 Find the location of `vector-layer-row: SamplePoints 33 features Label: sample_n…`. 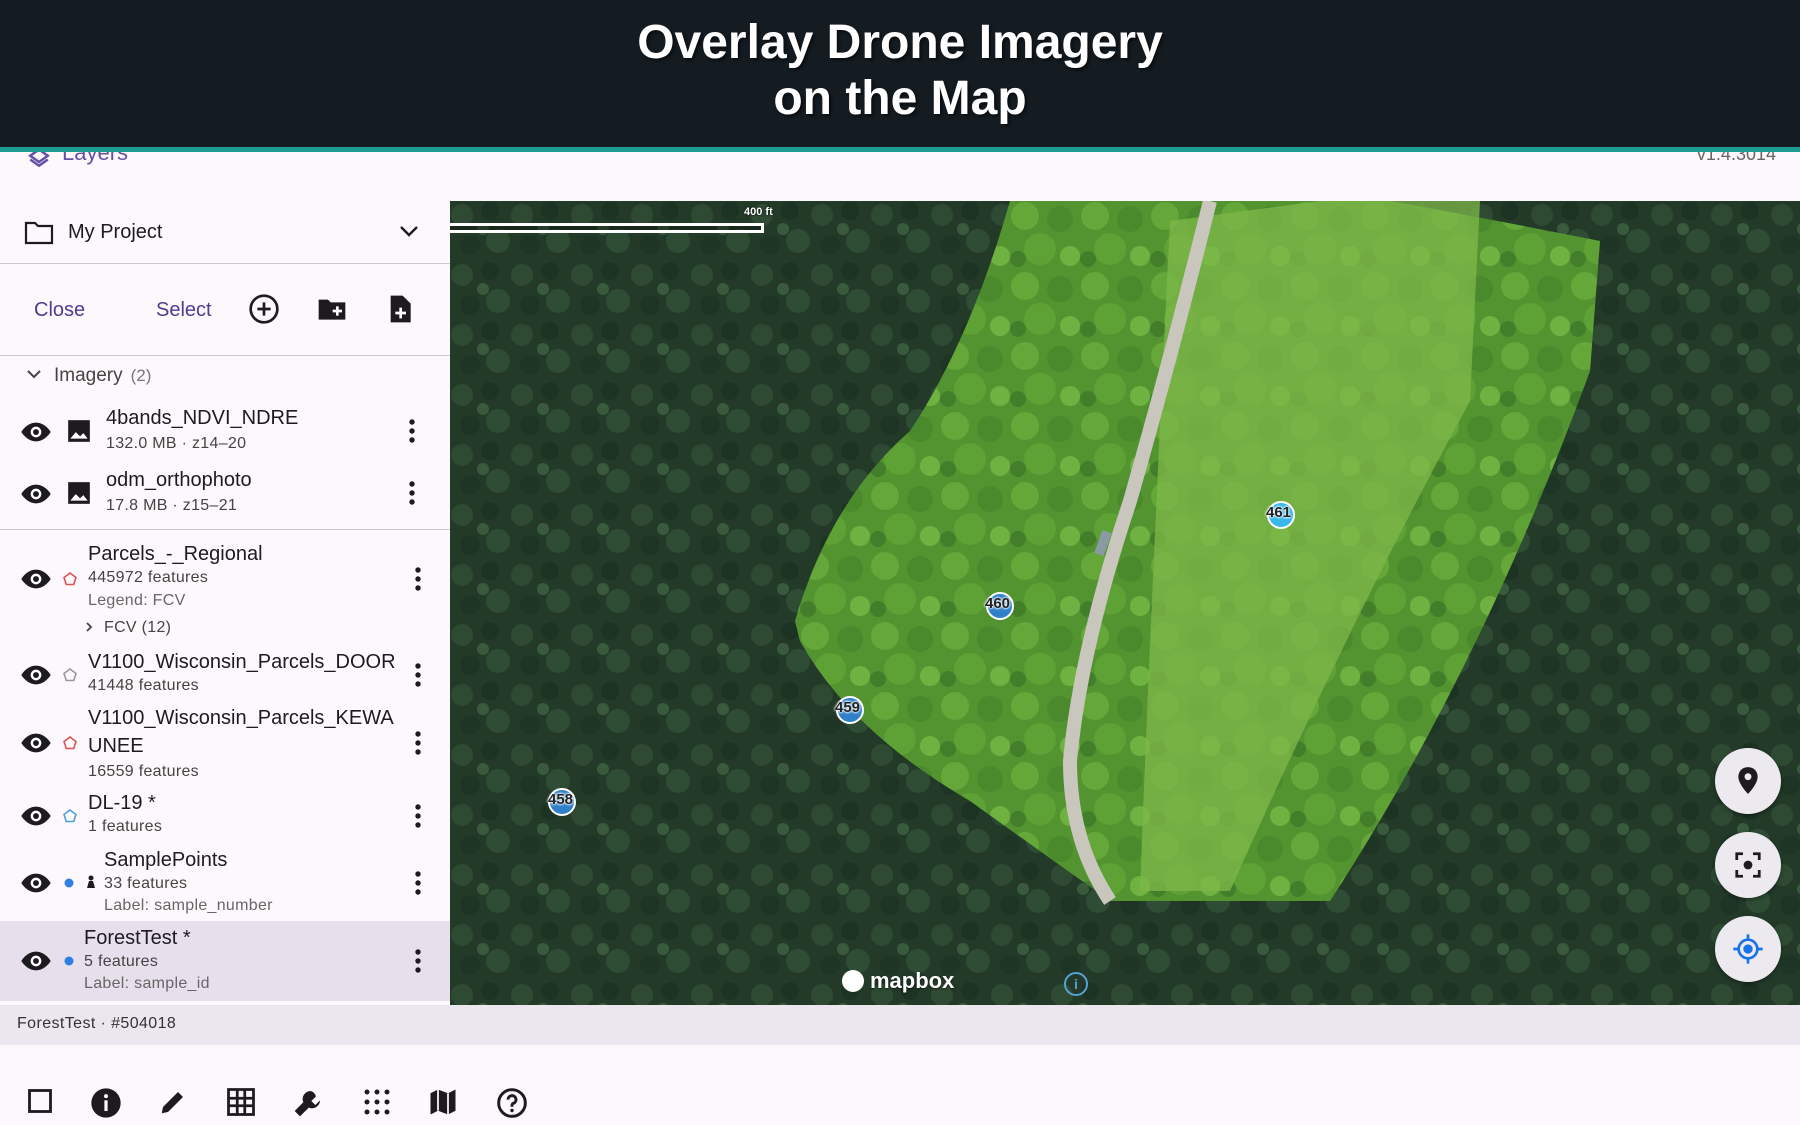

vector-layer-row: SamplePoints 33 features Label: sample_n… is located at coordinates (225, 884).